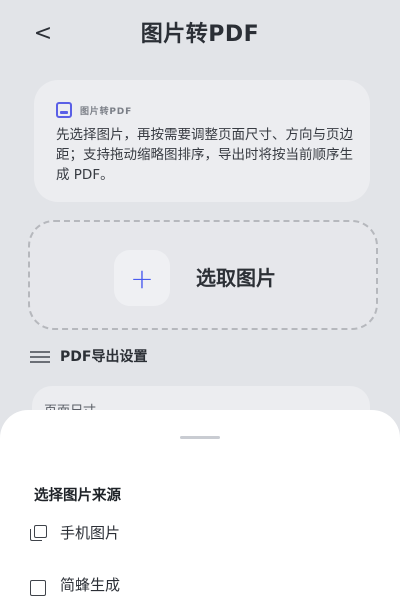 Image resolution: width=400 pixels, height=600 pixels. I want to click on source-option-phone-photos: 手机图片, so click(75, 532).